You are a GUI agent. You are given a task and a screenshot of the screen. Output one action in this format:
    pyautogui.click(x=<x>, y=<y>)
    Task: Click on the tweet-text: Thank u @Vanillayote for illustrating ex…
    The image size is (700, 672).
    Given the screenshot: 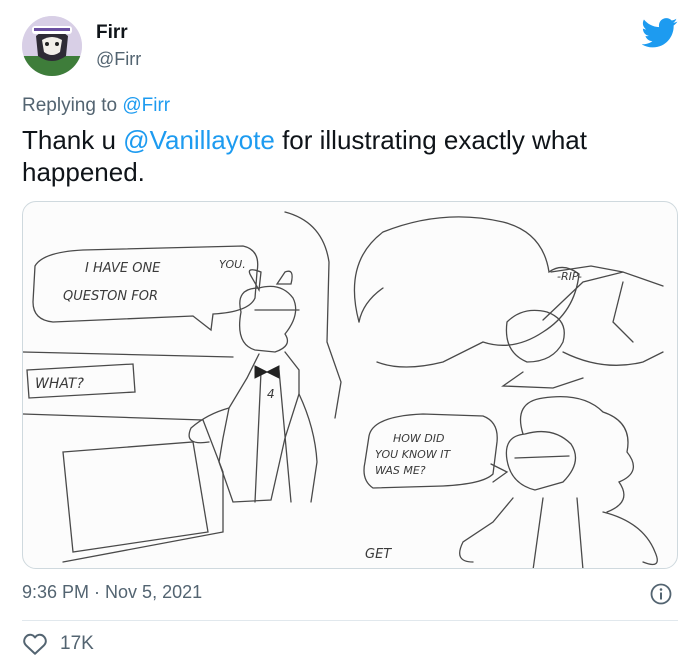 What is the action you would take?
    pyautogui.click(x=352, y=156)
    